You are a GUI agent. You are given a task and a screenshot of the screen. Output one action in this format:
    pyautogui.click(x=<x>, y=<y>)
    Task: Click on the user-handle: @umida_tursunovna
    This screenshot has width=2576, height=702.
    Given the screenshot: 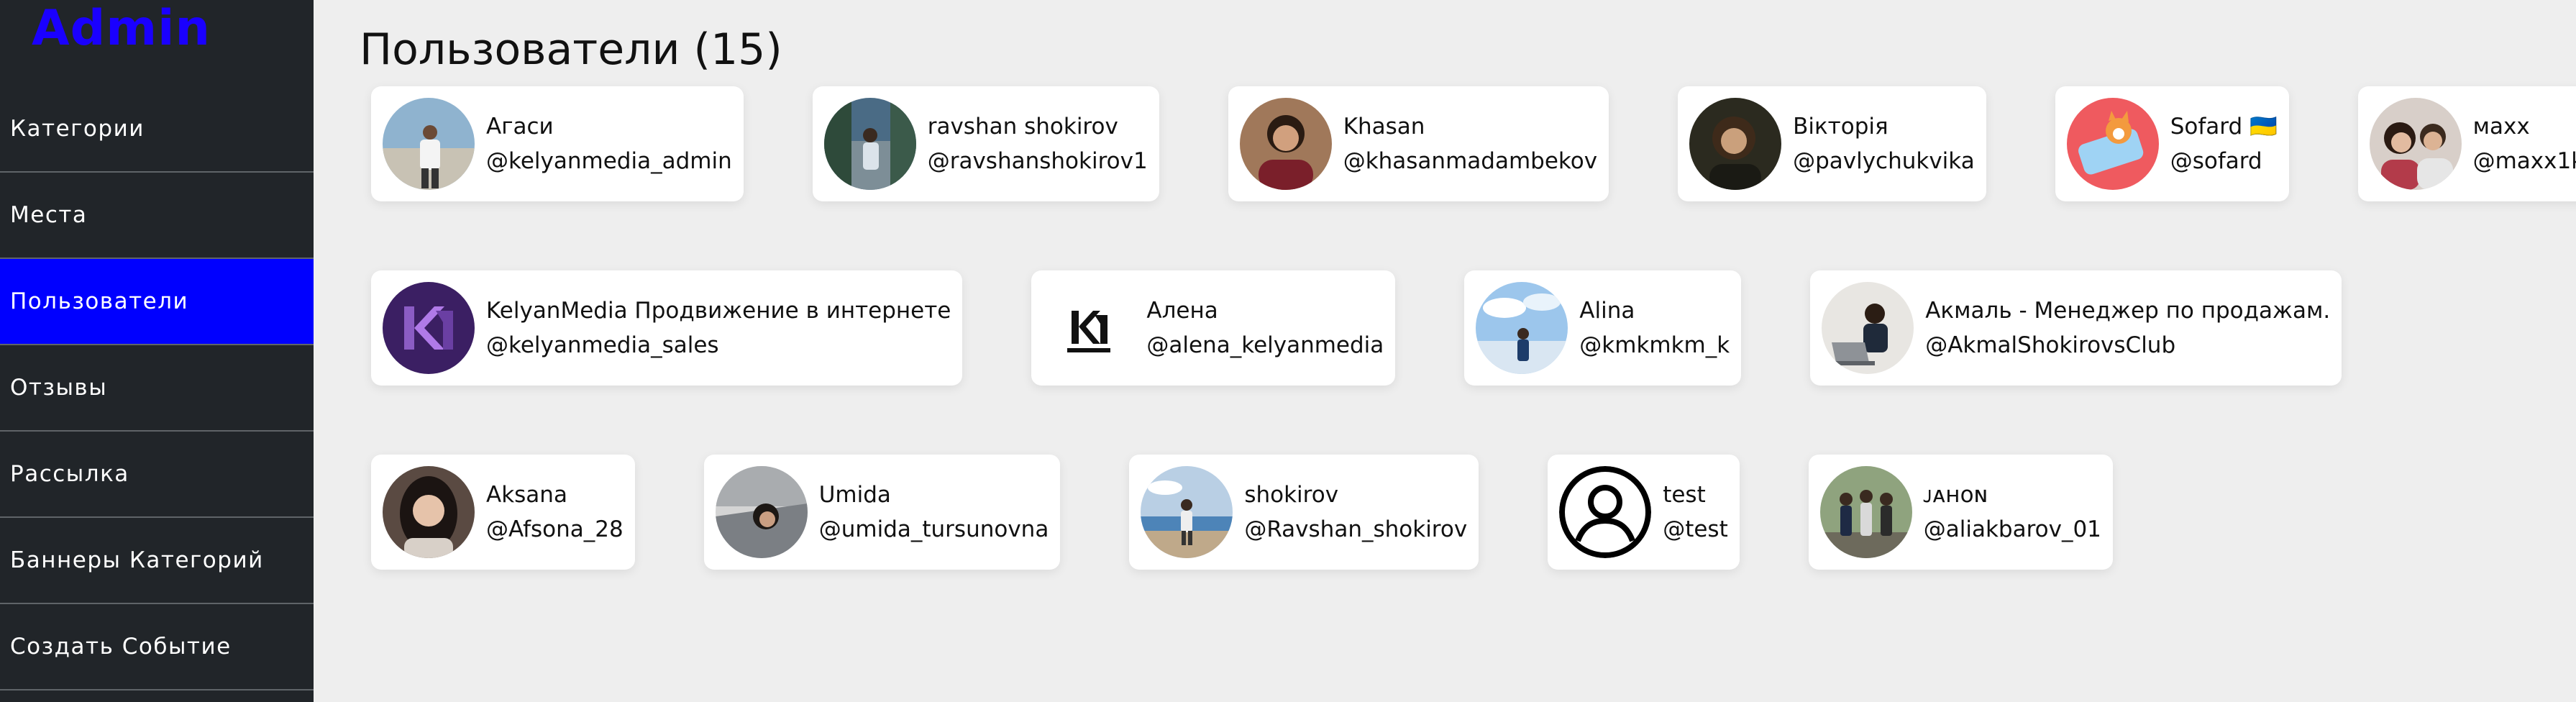 What is the action you would take?
    pyautogui.click(x=934, y=529)
    